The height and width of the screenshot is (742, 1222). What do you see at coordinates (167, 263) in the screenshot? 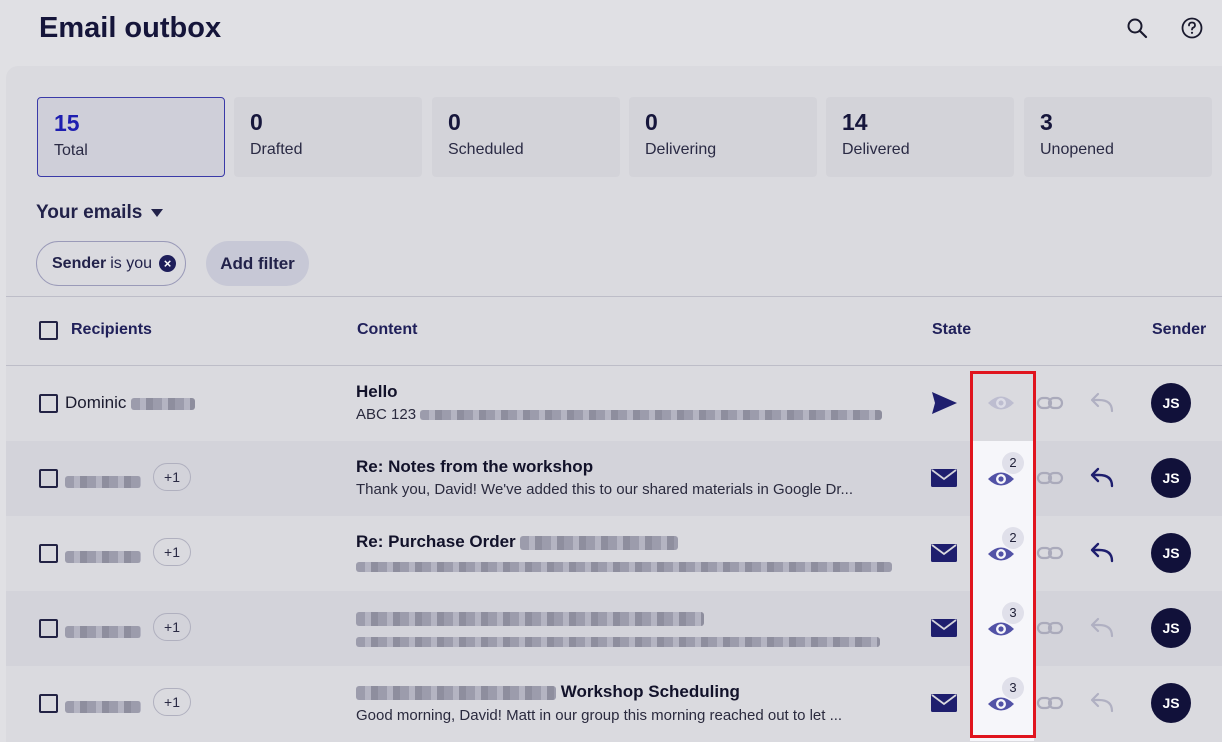
I see `remove-filter-icon: ×` at bounding box center [167, 263].